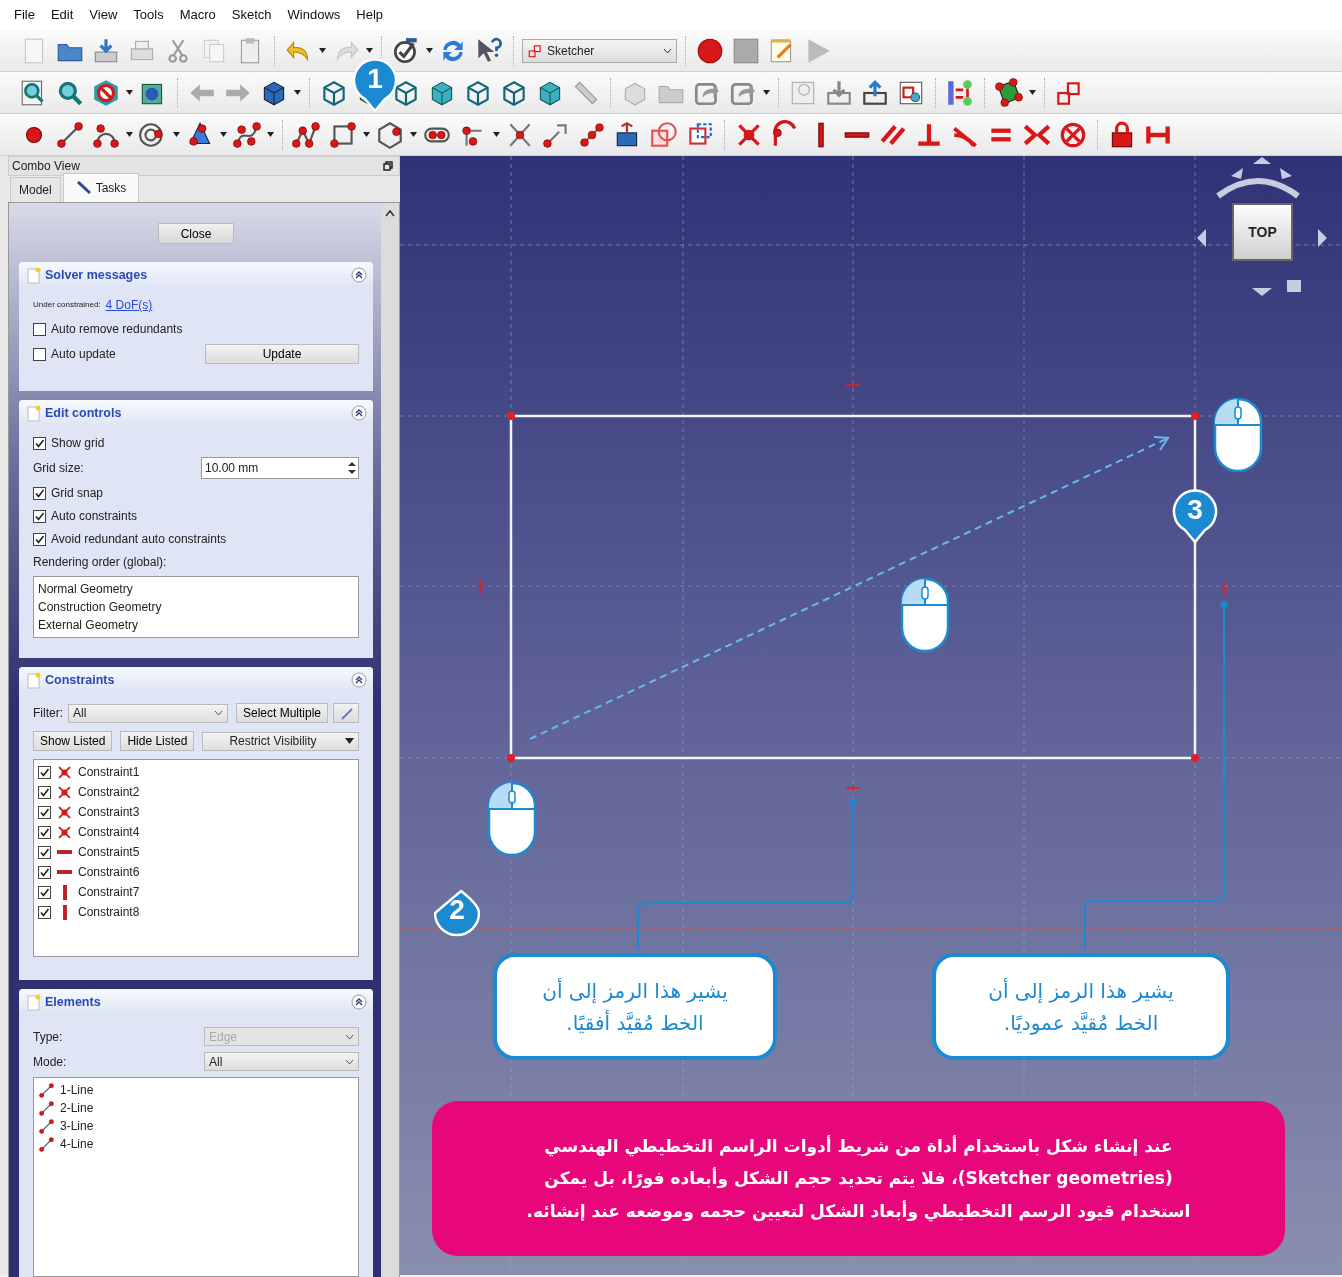 This screenshot has width=1342, height=1277. Describe the element at coordinates (314, 15) in the screenshot. I see `menu-item: Windows` at that location.